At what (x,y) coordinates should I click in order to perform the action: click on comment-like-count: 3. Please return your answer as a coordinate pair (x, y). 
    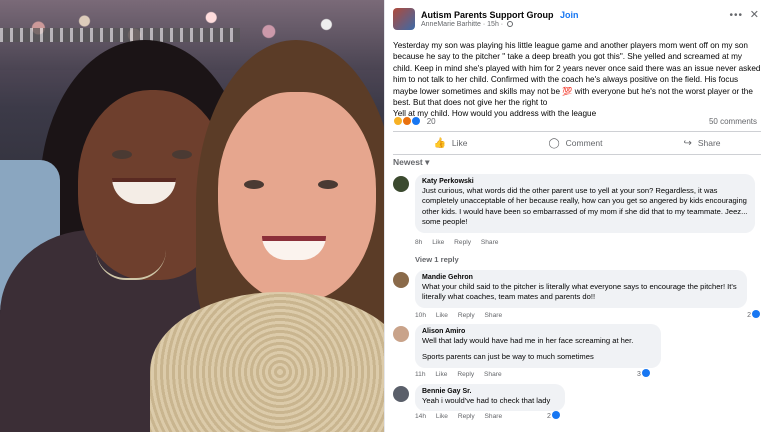
    Looking at the image, I should click on (643, 373).